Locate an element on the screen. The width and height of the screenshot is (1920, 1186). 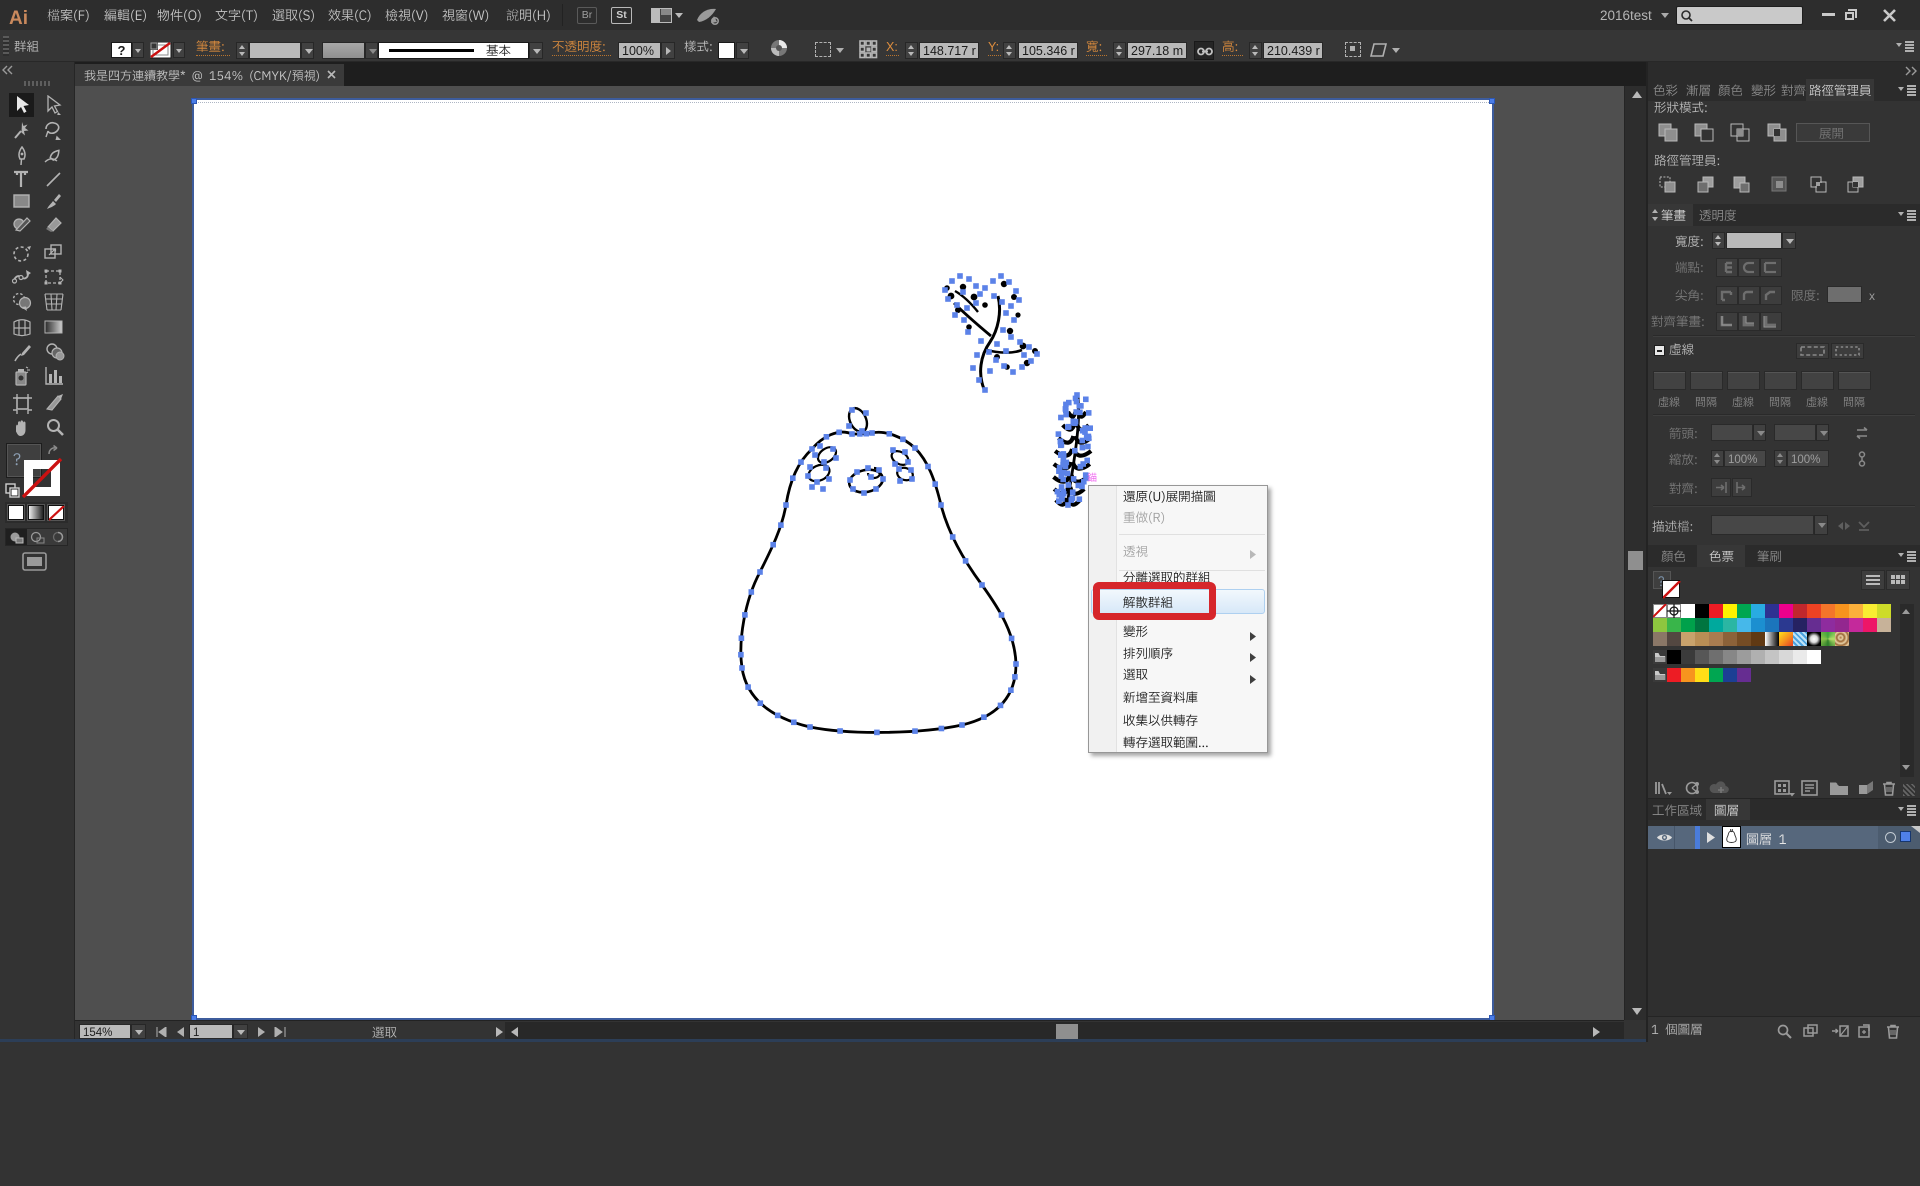
svg-text: x is located at coordinates (1872, 296).